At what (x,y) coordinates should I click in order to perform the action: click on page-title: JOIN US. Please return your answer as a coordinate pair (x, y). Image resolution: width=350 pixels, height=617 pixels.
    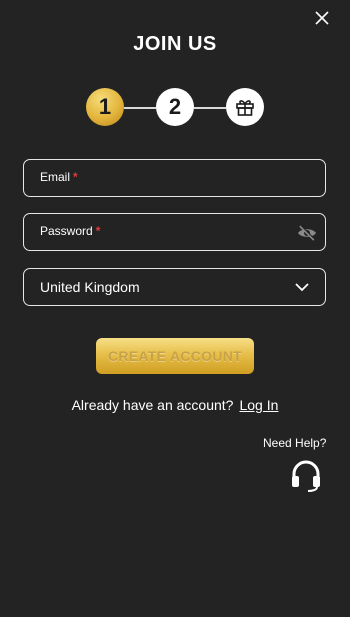
    Looking at the image, I should click on (175, 44).